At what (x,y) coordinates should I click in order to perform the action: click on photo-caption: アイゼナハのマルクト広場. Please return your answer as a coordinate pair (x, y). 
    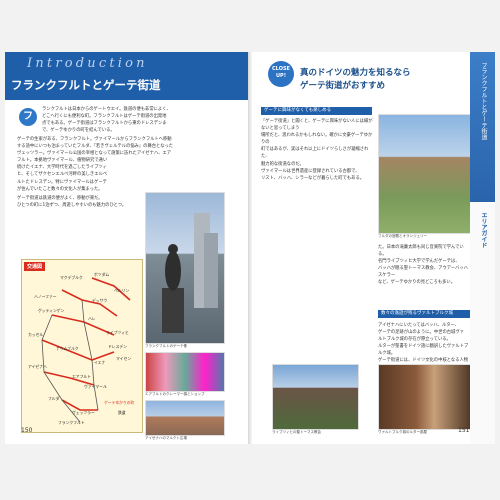
    Looking at the image, I should click on (166, 438).